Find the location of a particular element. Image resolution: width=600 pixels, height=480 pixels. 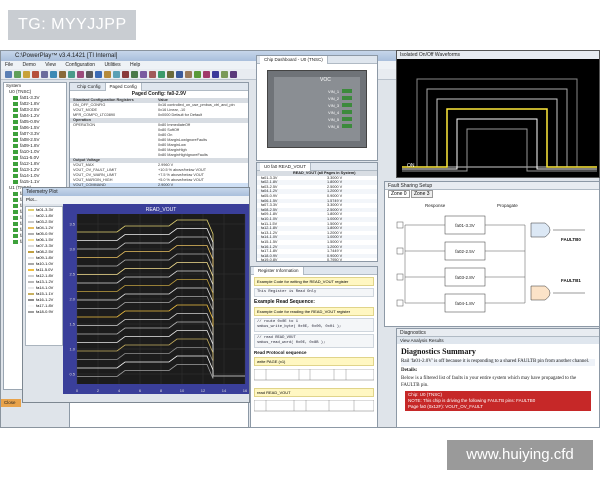

menu-view: View is located at coordinates (50, 65).